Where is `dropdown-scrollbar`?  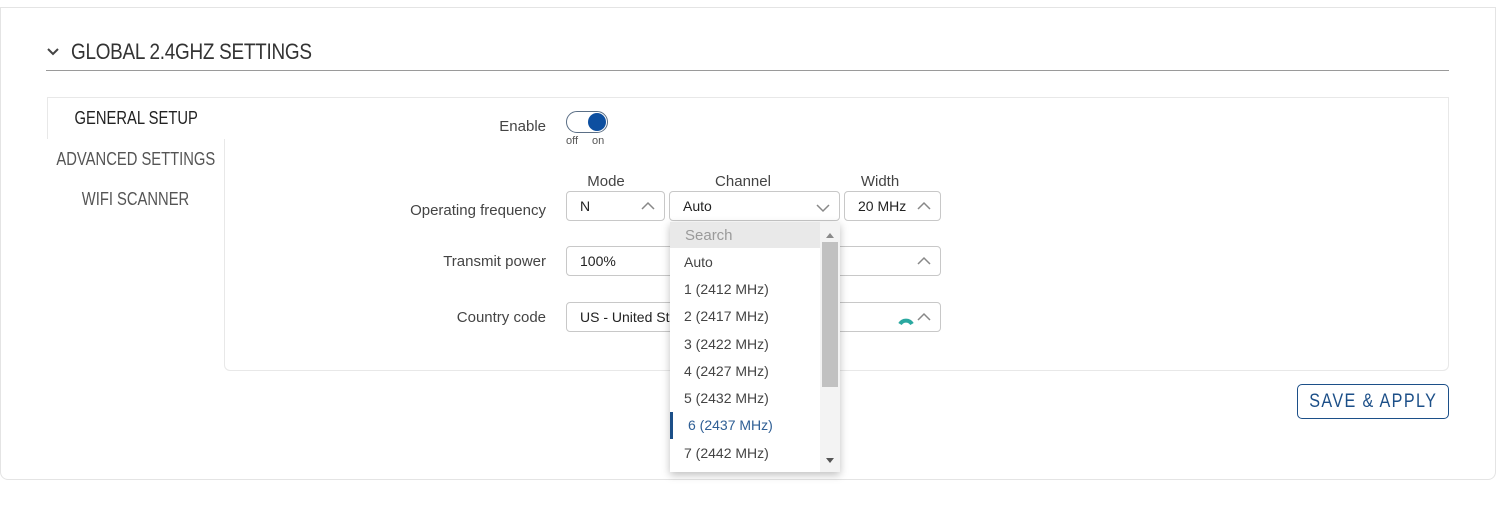 dropdown-scrollbar is located at coordinates (830, 347).